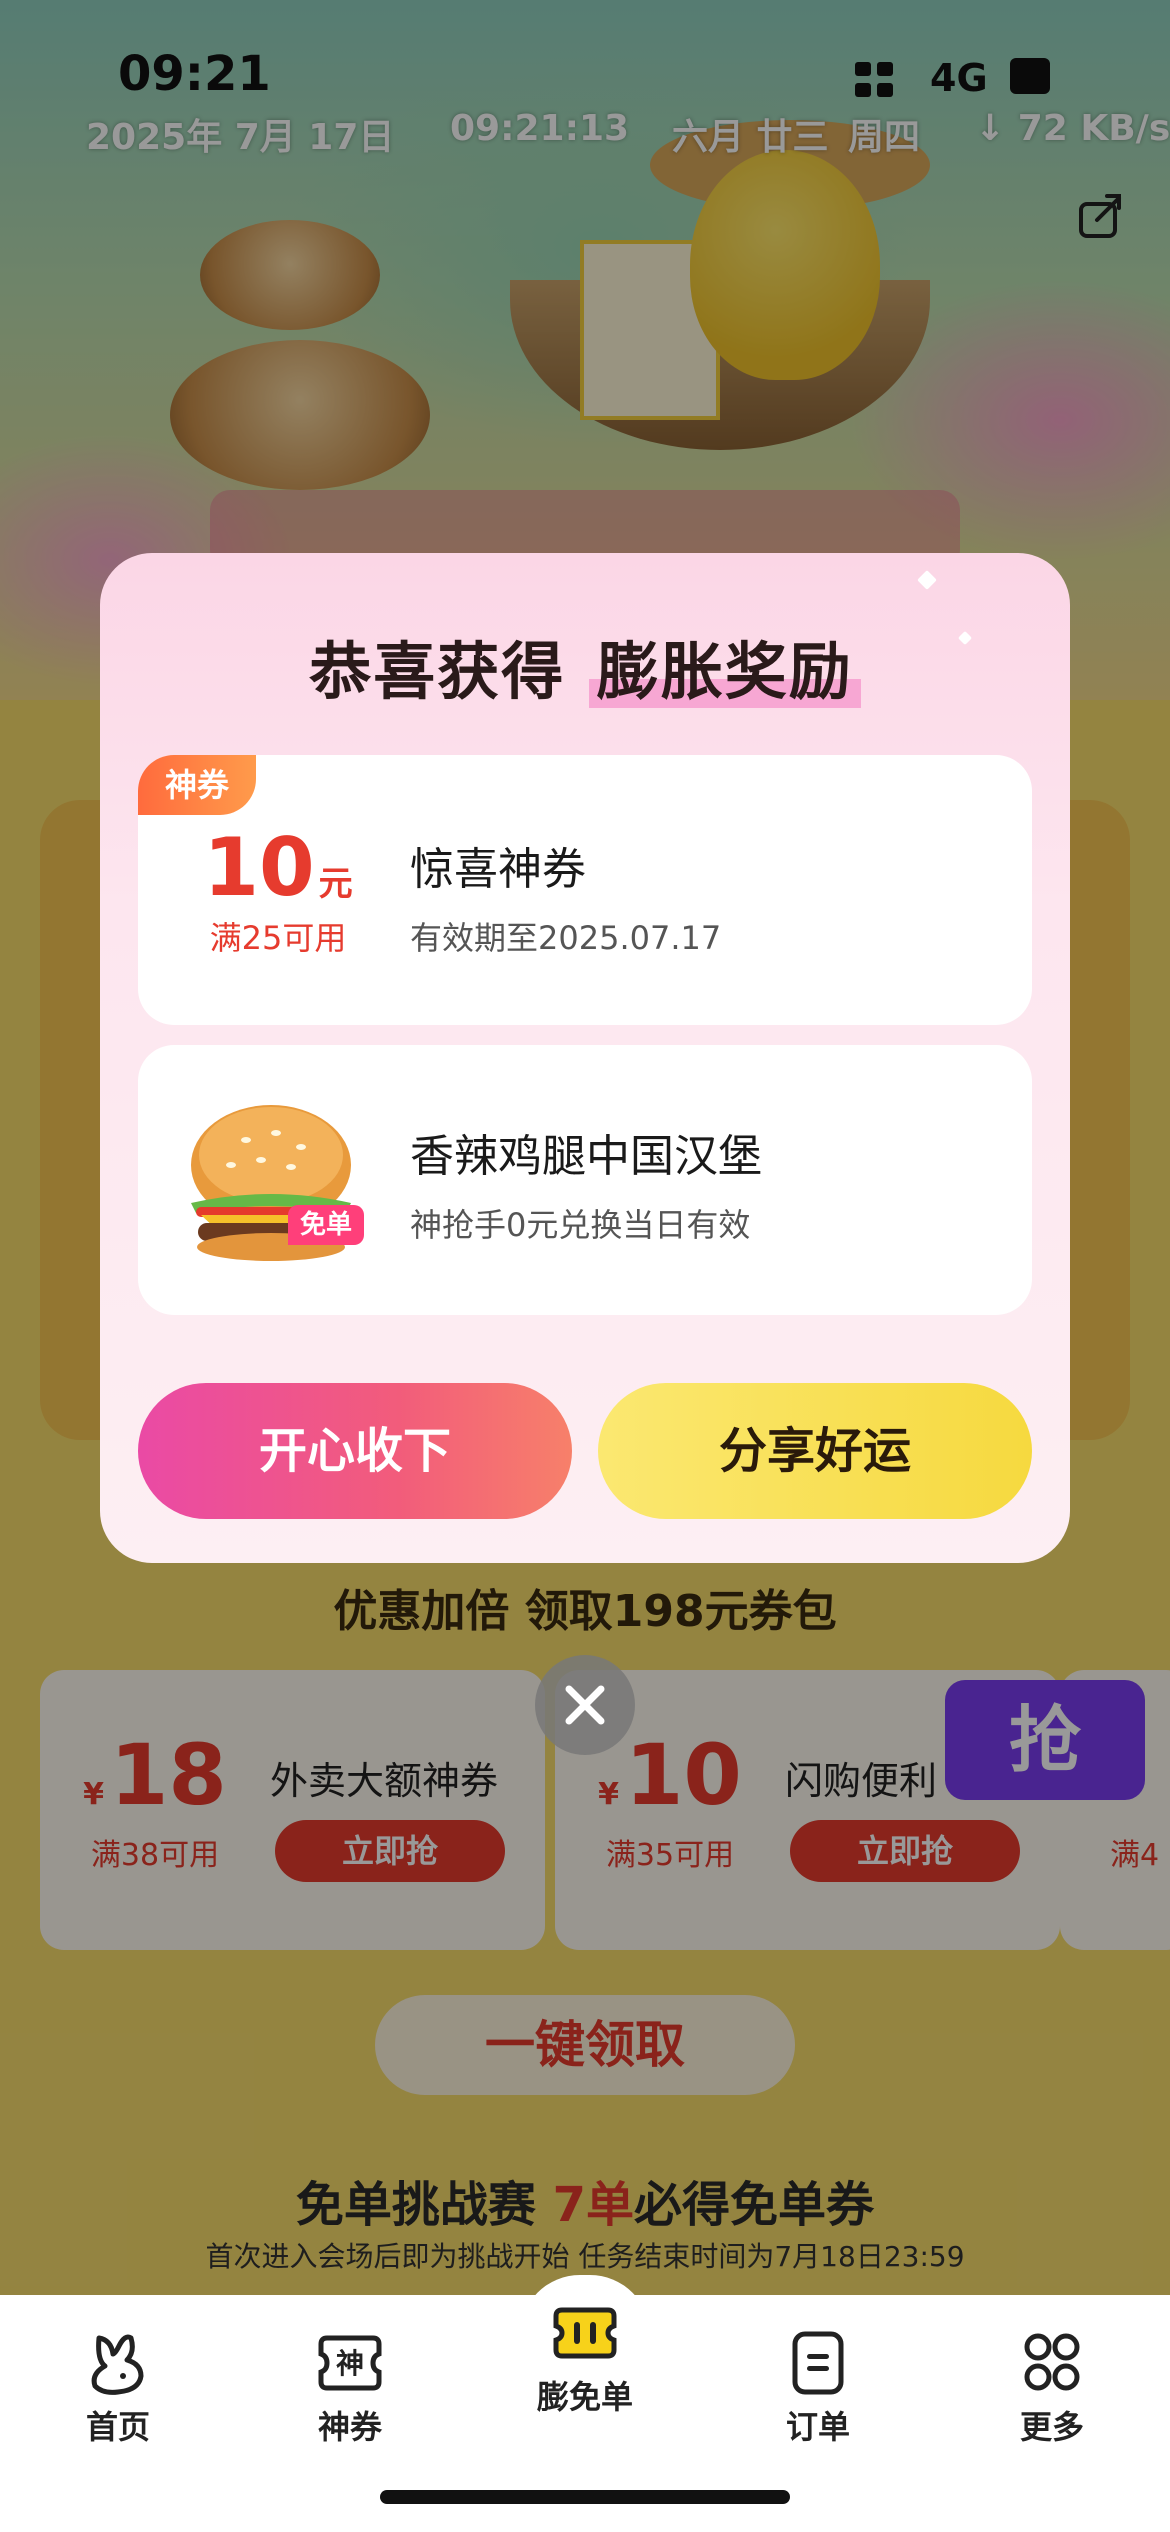 This screenshot has width=1170, height=2532. I want to click on tab-label: 更多, so click(1051, 2427).